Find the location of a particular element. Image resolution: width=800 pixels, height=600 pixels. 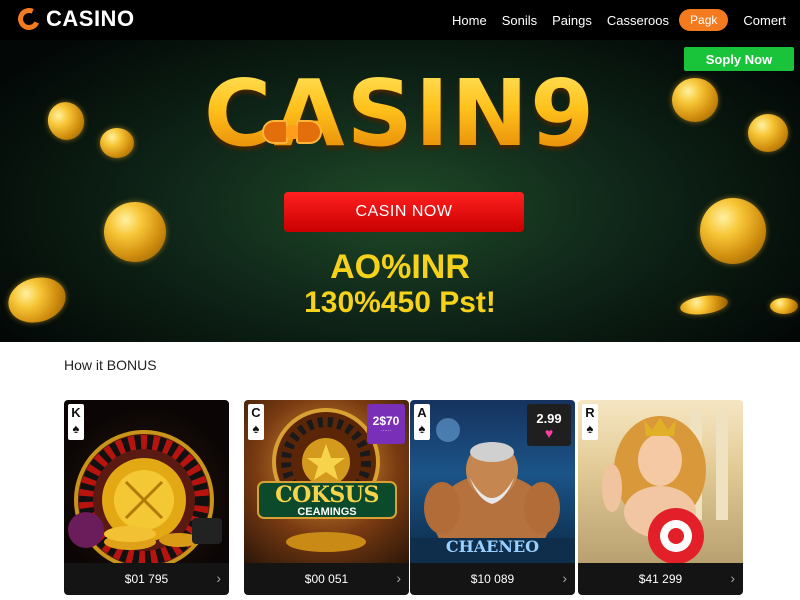

card-amount: $10 089 is located at coordinates (492, 579).